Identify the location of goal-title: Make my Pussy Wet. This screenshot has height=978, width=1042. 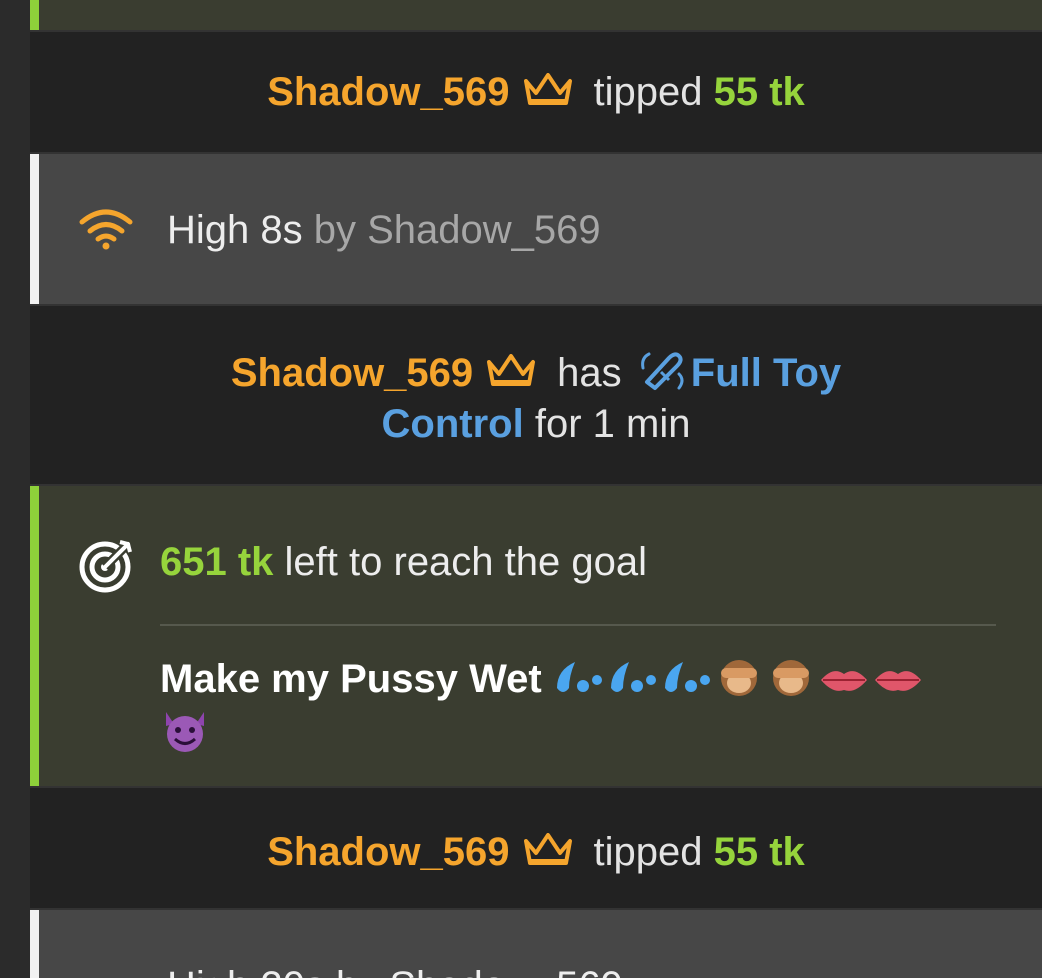
(570, 710).